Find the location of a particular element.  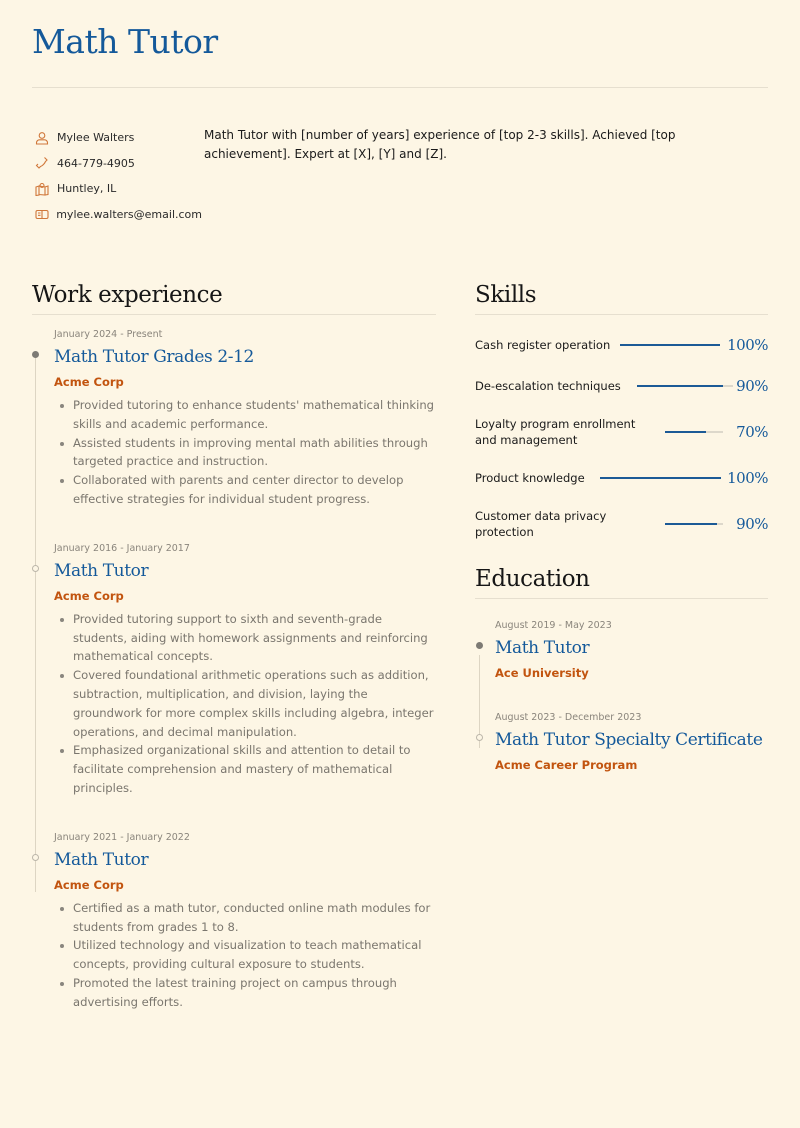

skill-item: Product knowledge 100% is located at coordinates (621, 478).